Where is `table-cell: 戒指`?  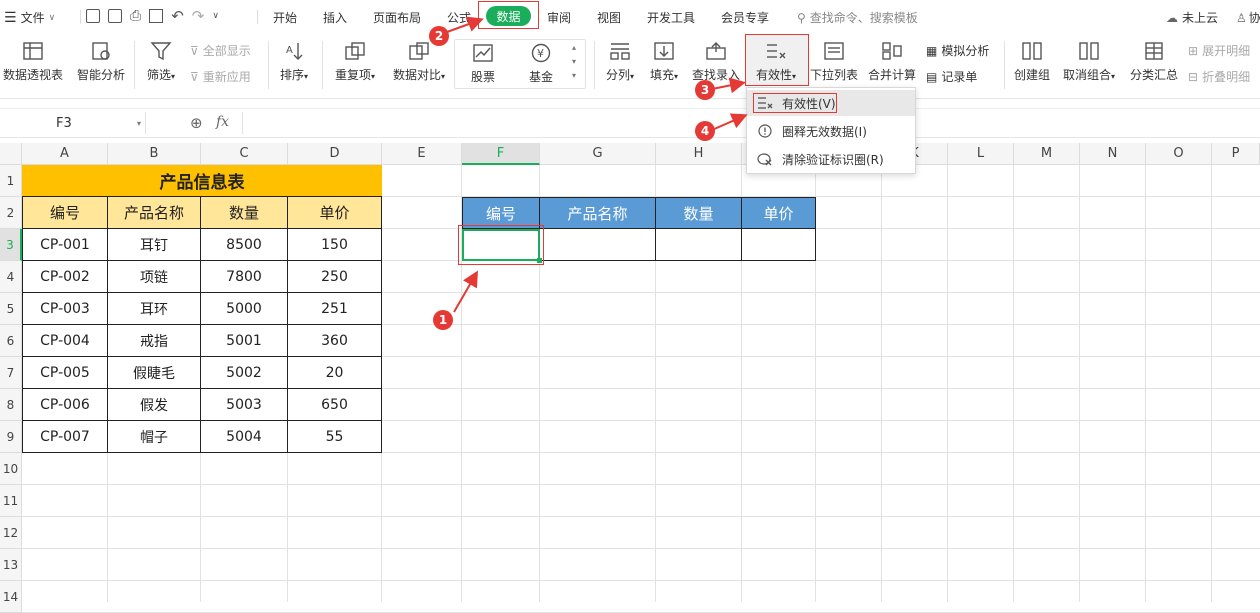
table-cell: 戒指 is located at coordinates (154, 341).